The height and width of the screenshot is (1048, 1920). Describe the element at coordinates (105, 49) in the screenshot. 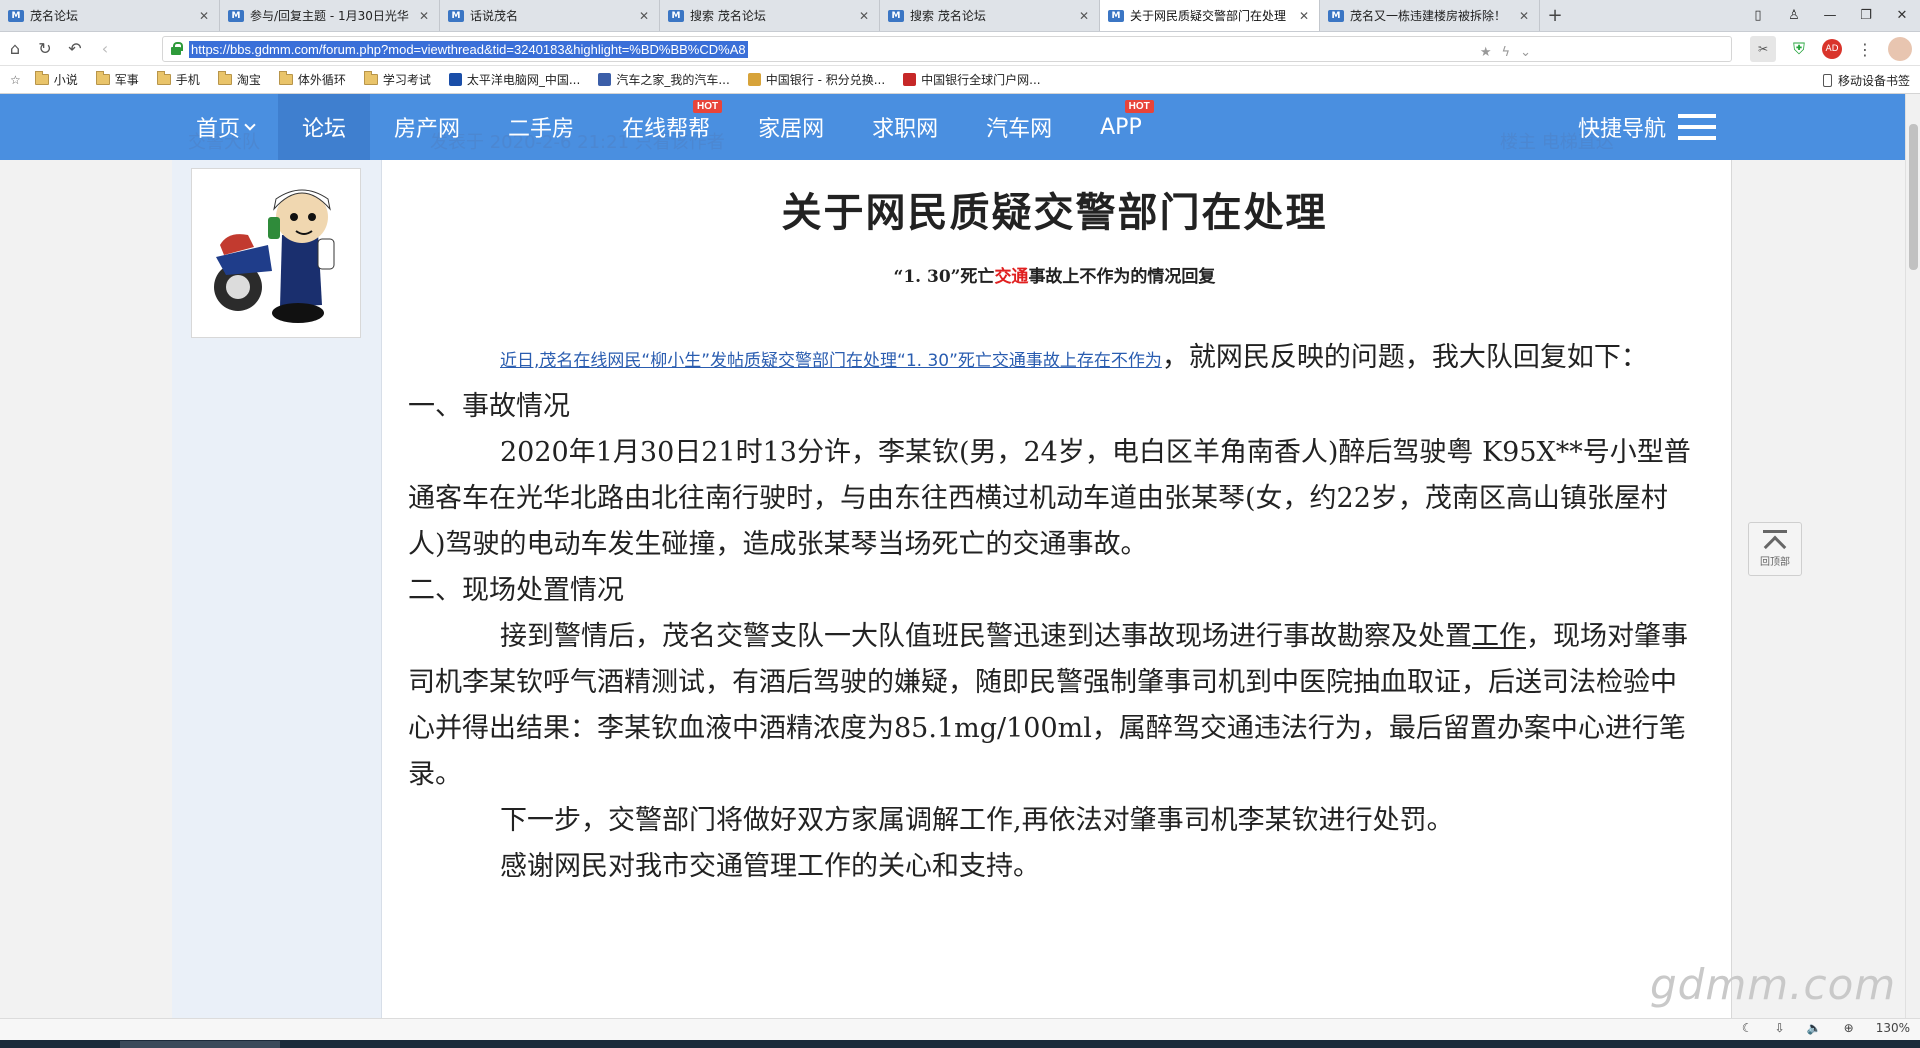

I see `back-icon: ‹` at that location.